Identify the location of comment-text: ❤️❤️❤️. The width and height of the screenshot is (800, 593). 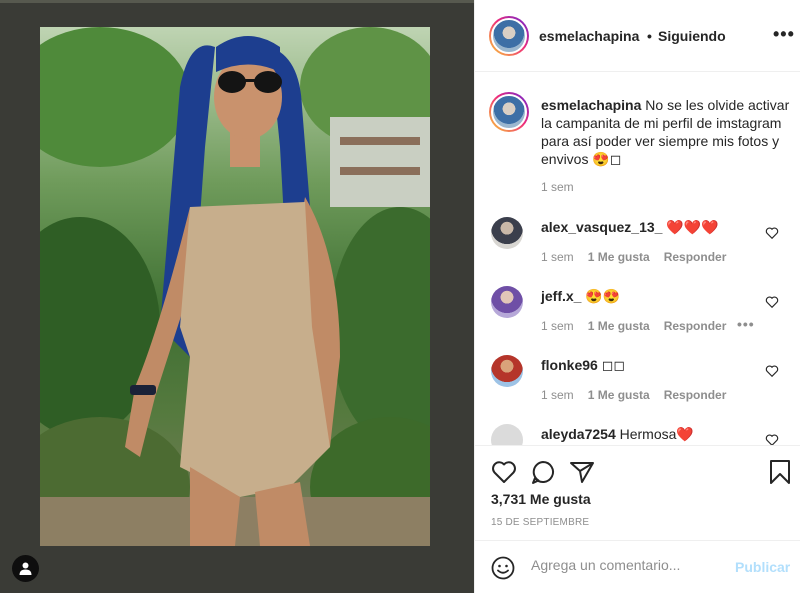
(690, 227).